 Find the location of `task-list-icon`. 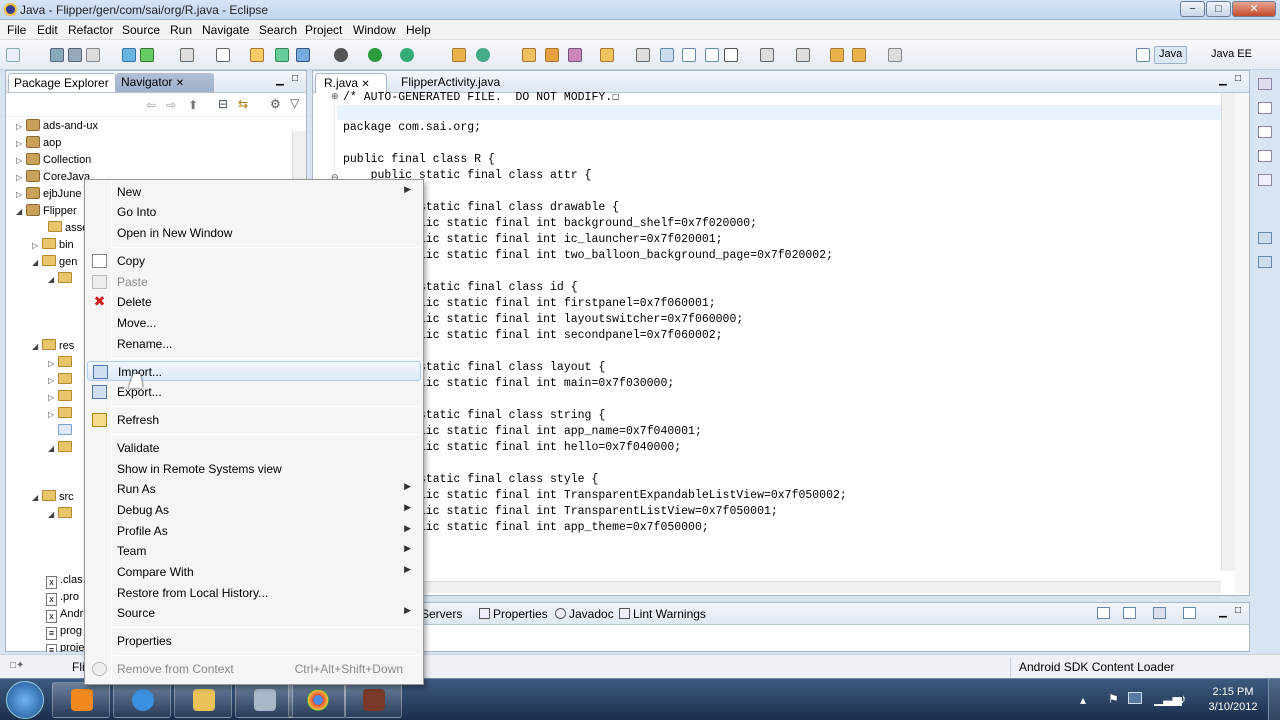

task-list-icon is located at coordinates (1265, 156).